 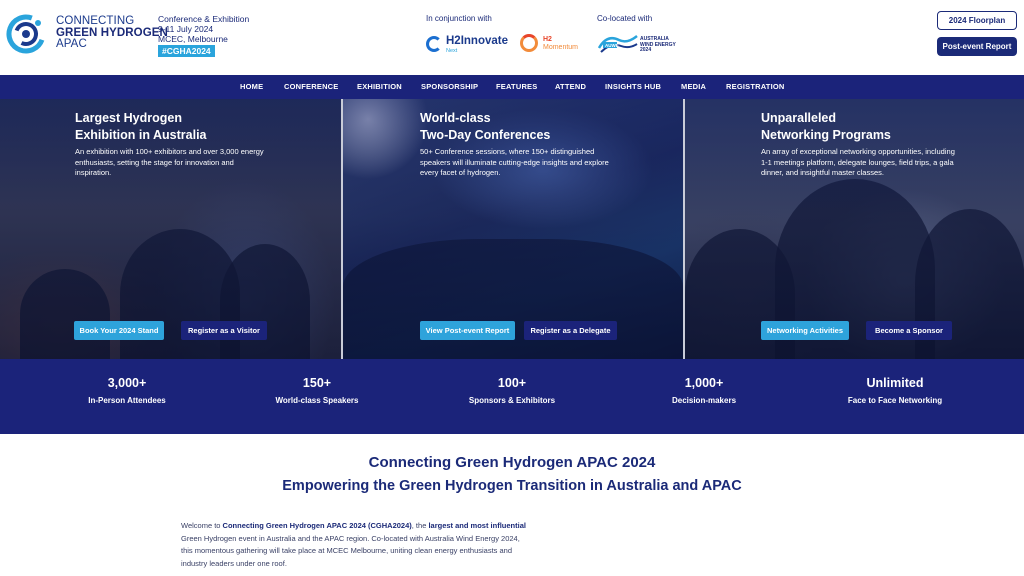 I want to click on nav-media: MEDIA, so click(x=693, y=86).